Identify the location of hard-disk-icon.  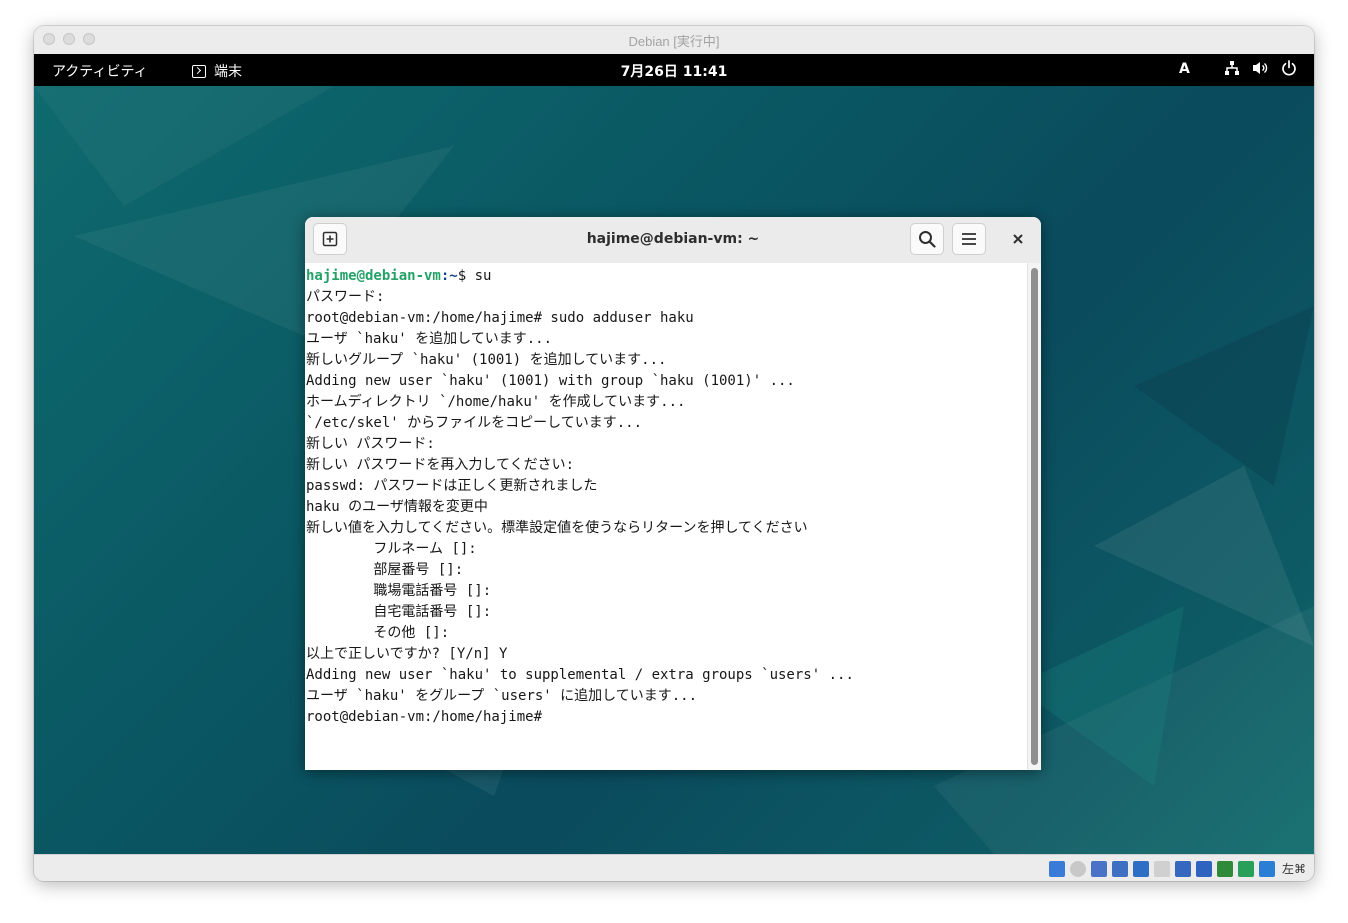
(1056, 868).